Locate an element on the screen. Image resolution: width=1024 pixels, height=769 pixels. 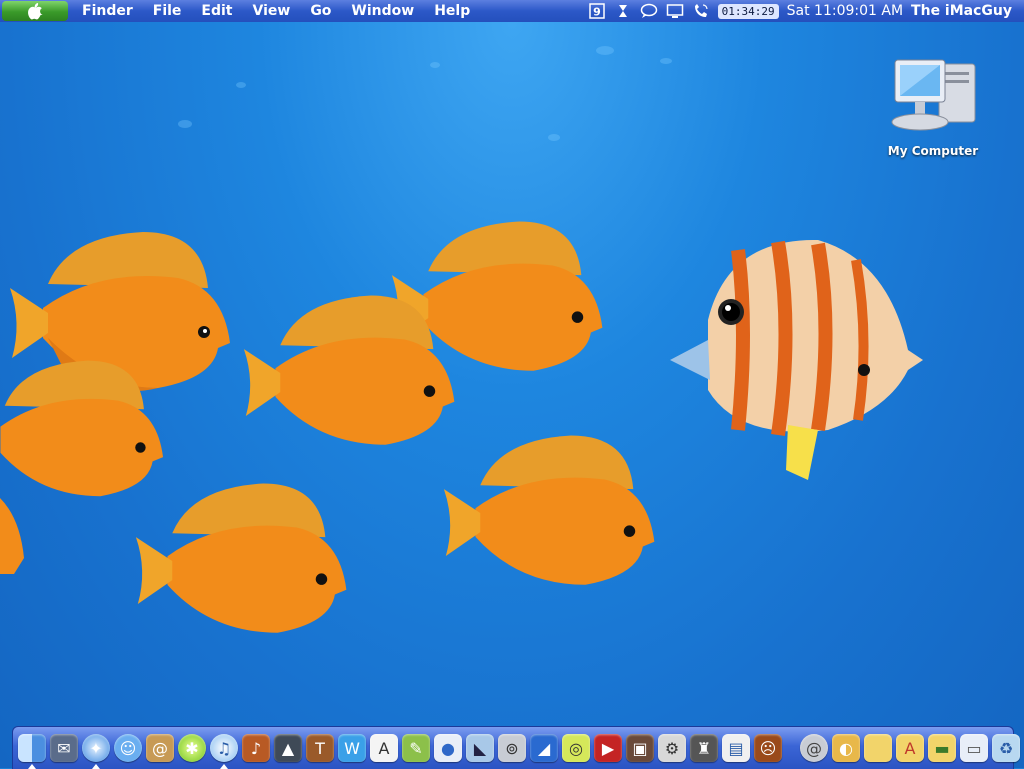
race-car-icon: ▶ is located at coordinates (608, 748).